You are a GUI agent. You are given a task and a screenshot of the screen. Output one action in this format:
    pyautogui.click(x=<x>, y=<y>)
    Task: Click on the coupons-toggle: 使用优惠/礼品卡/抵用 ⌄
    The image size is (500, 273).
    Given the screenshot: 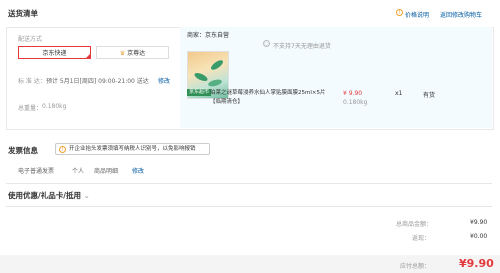 What is the action you would take?
    pyautogui.click(x=49, y=195)
    